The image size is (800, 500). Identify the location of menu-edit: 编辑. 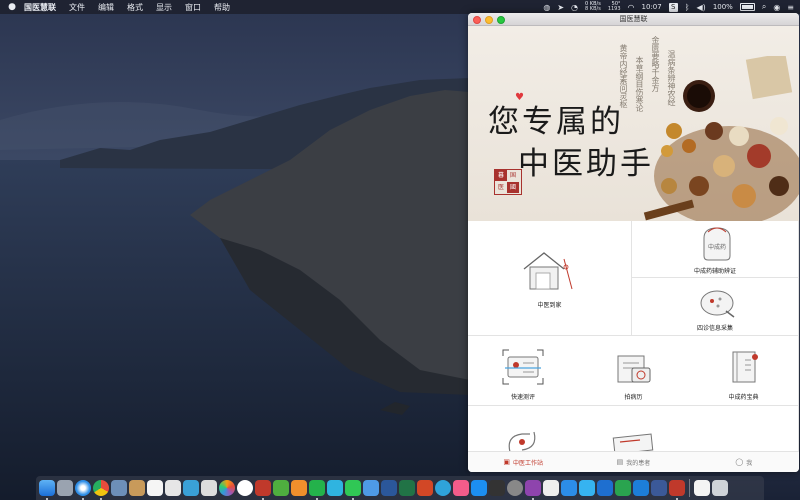
(106, 7).